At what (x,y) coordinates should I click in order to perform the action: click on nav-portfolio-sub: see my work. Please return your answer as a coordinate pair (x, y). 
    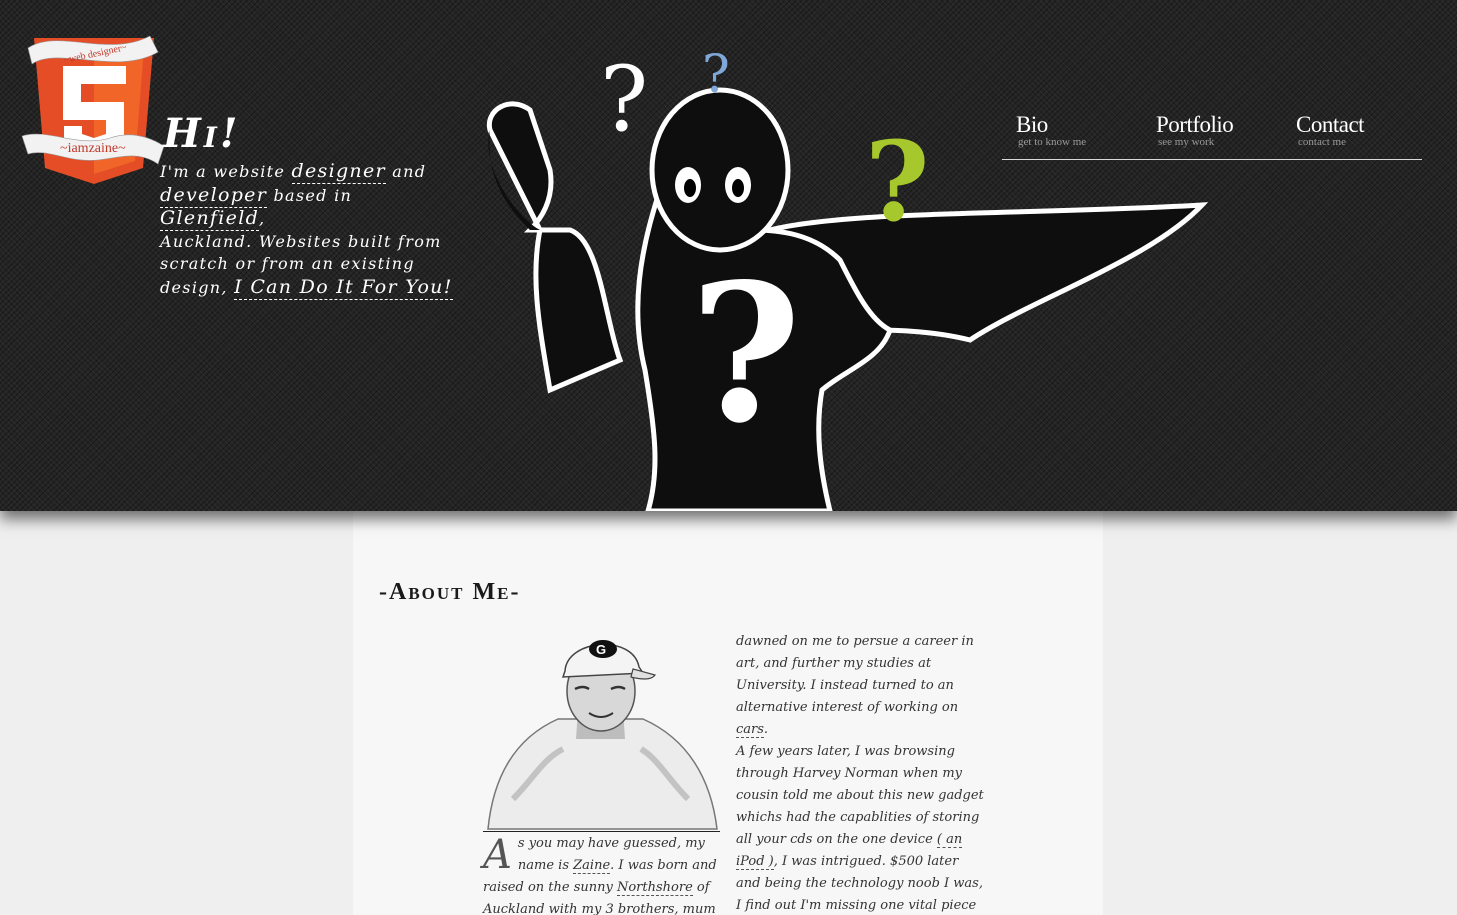
    Looking at the image, I should click on (1186, 142).